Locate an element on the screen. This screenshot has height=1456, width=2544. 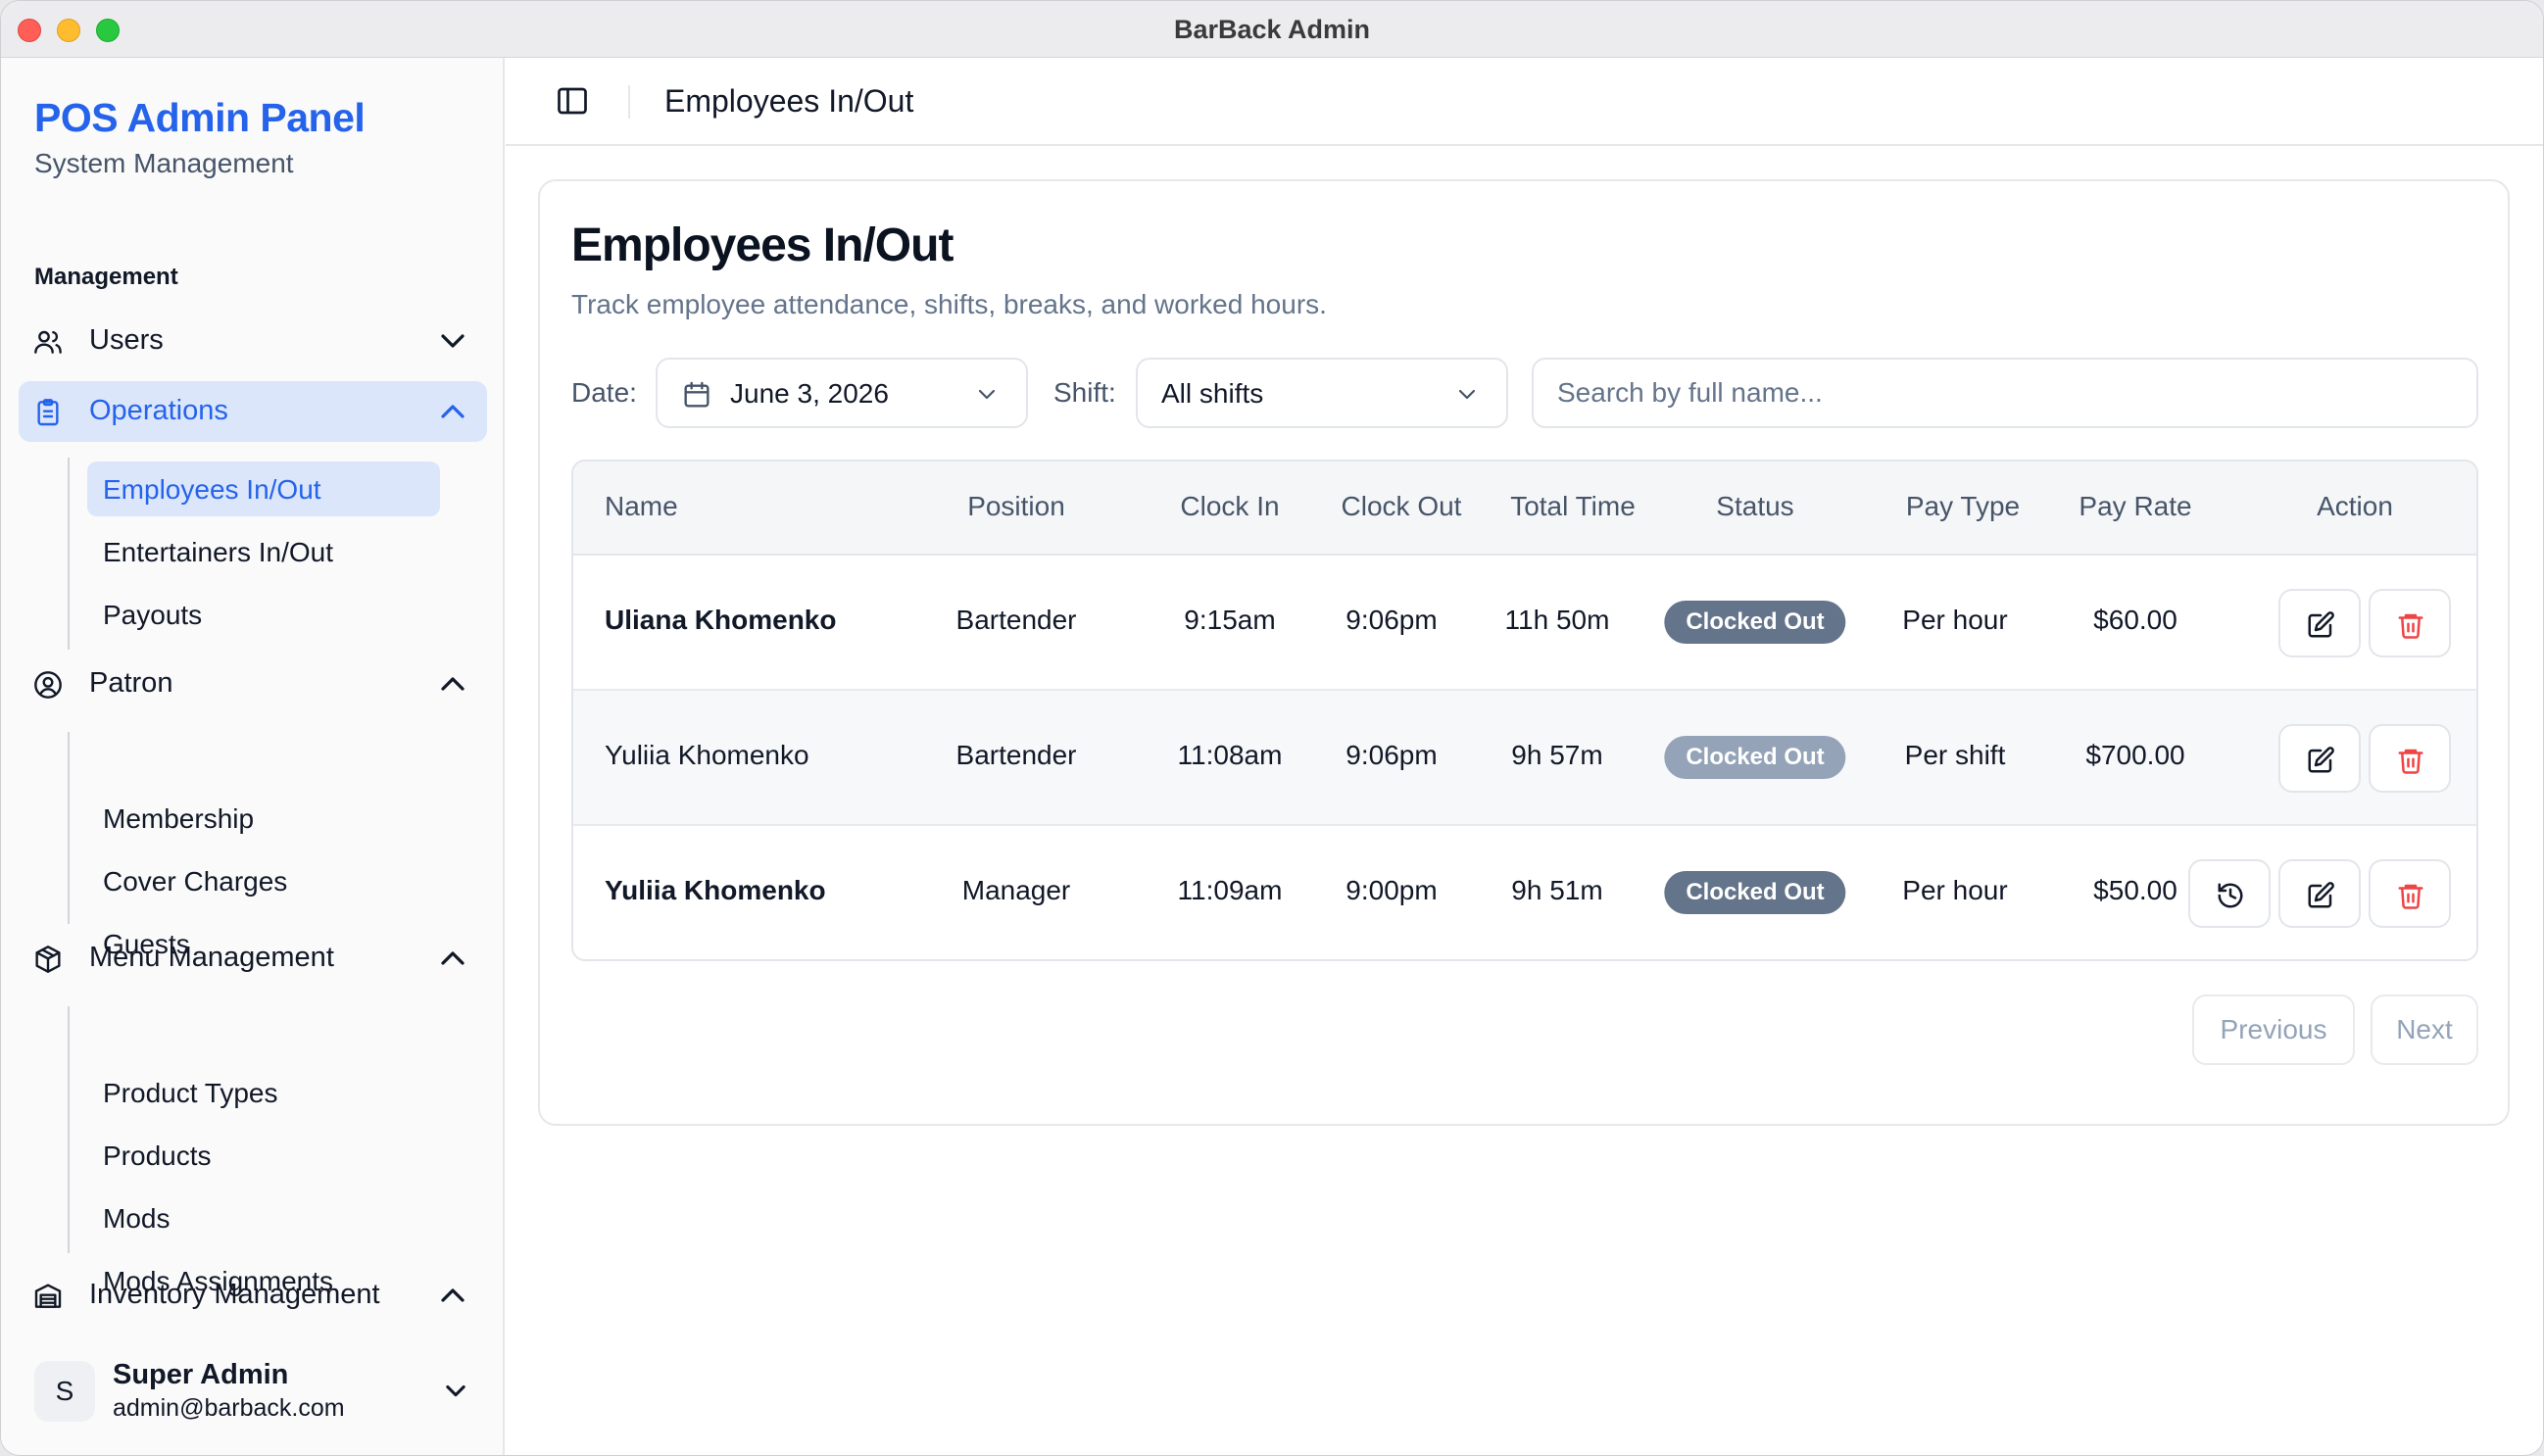
cell-clock-in: 11:09am is located at coordinates (1230, 890).